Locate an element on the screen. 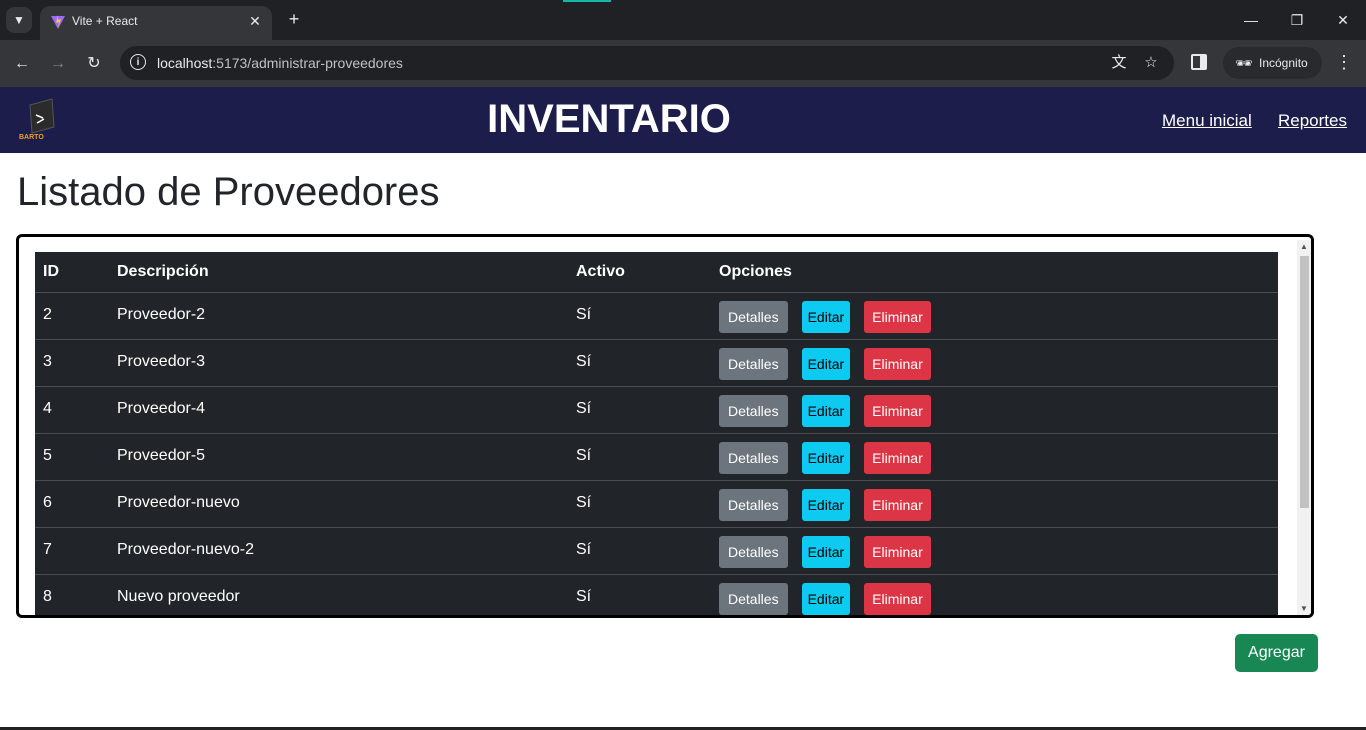 This screenshot has width=1366, height=730. incognito-icon: 🕶 is located at coordinates (1244, 63).